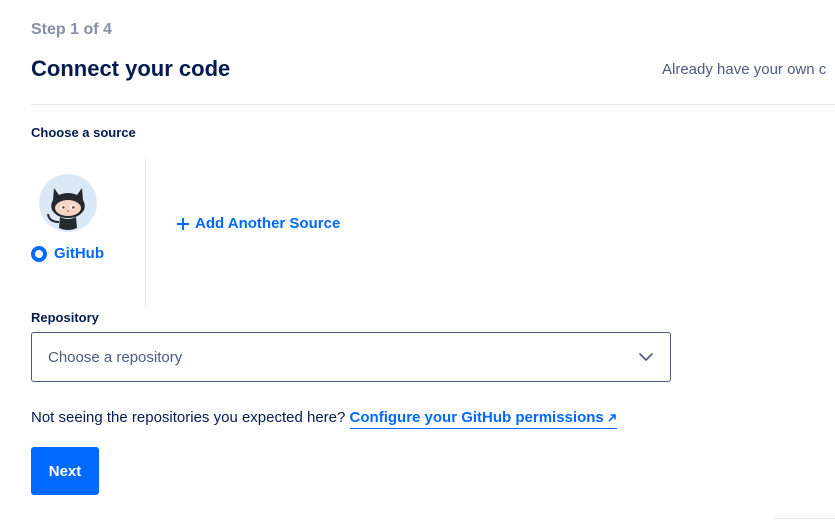 The image size is (835, 520). I want to click on step-indicator: Step 1 of 4, so click(71, 29).